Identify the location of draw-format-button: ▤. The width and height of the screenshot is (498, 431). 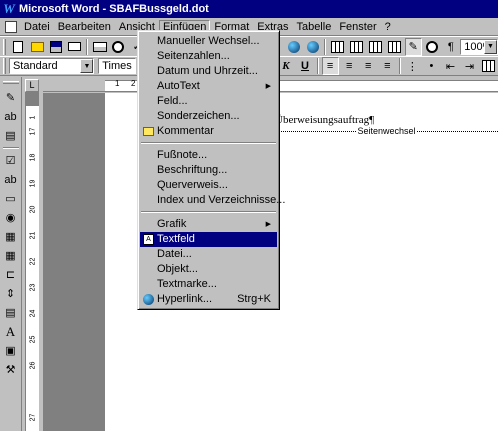
(11, 135).